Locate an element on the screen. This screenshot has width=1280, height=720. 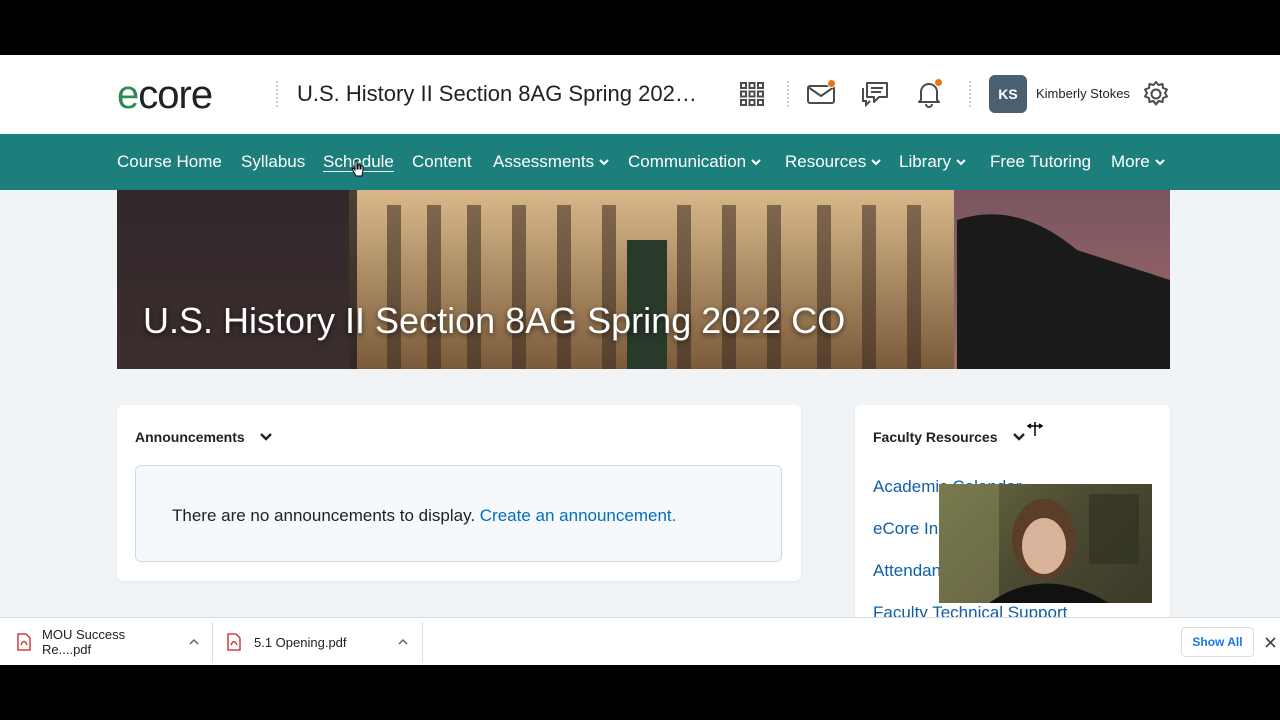
announcements-heading: Announcements is located at coordinates (204, 437).